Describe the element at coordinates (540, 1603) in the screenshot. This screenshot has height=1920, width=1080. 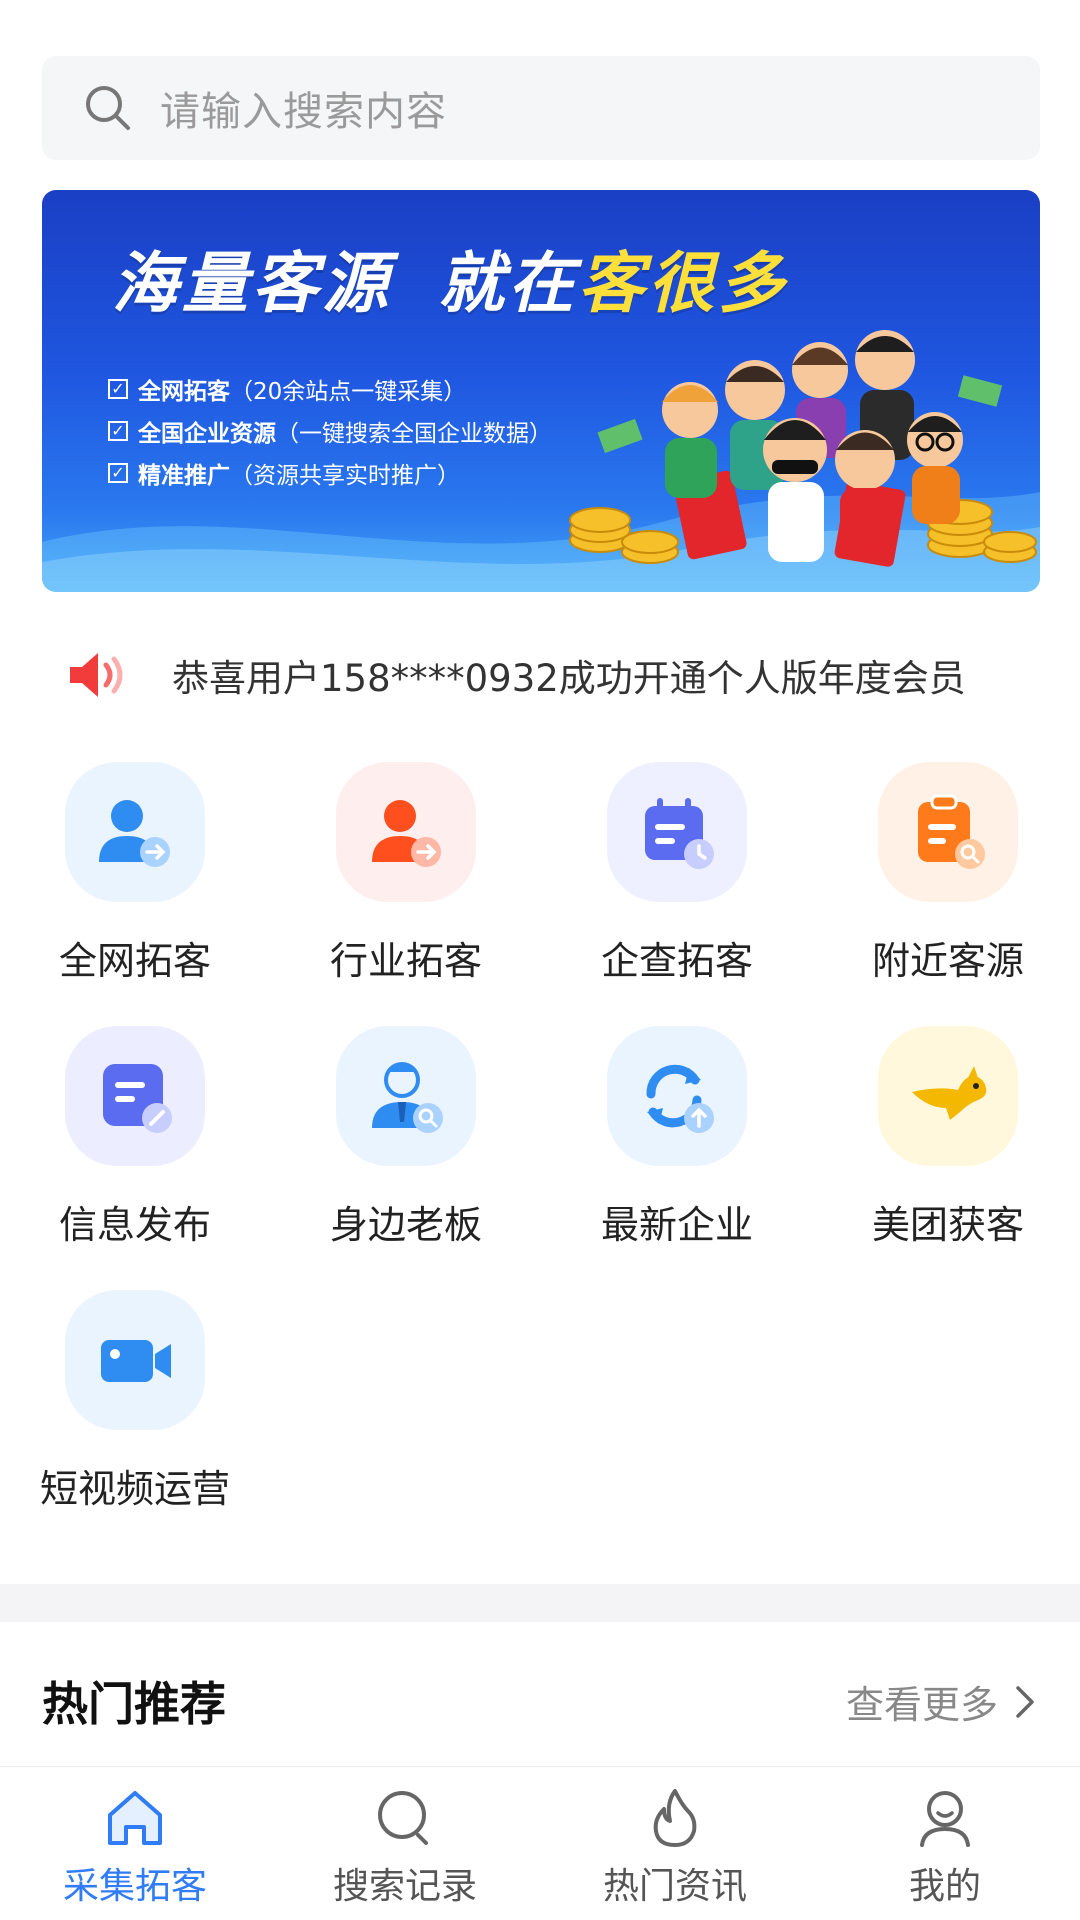
I see `section-divider` at that location.